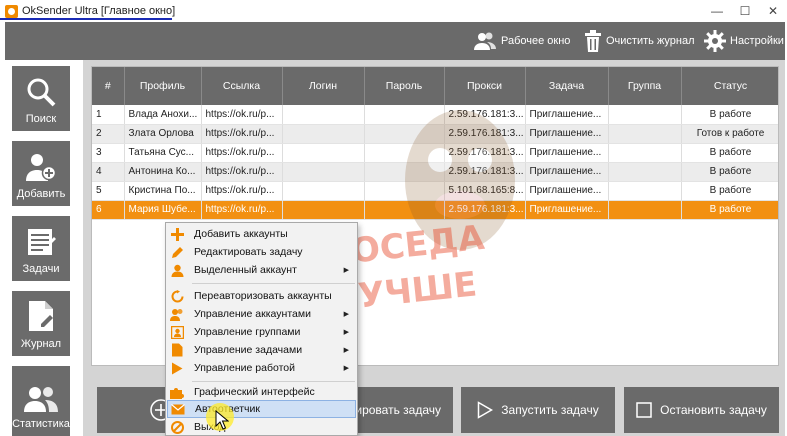  I want to click on cell-status: Готов к работе, so click(729, 134).